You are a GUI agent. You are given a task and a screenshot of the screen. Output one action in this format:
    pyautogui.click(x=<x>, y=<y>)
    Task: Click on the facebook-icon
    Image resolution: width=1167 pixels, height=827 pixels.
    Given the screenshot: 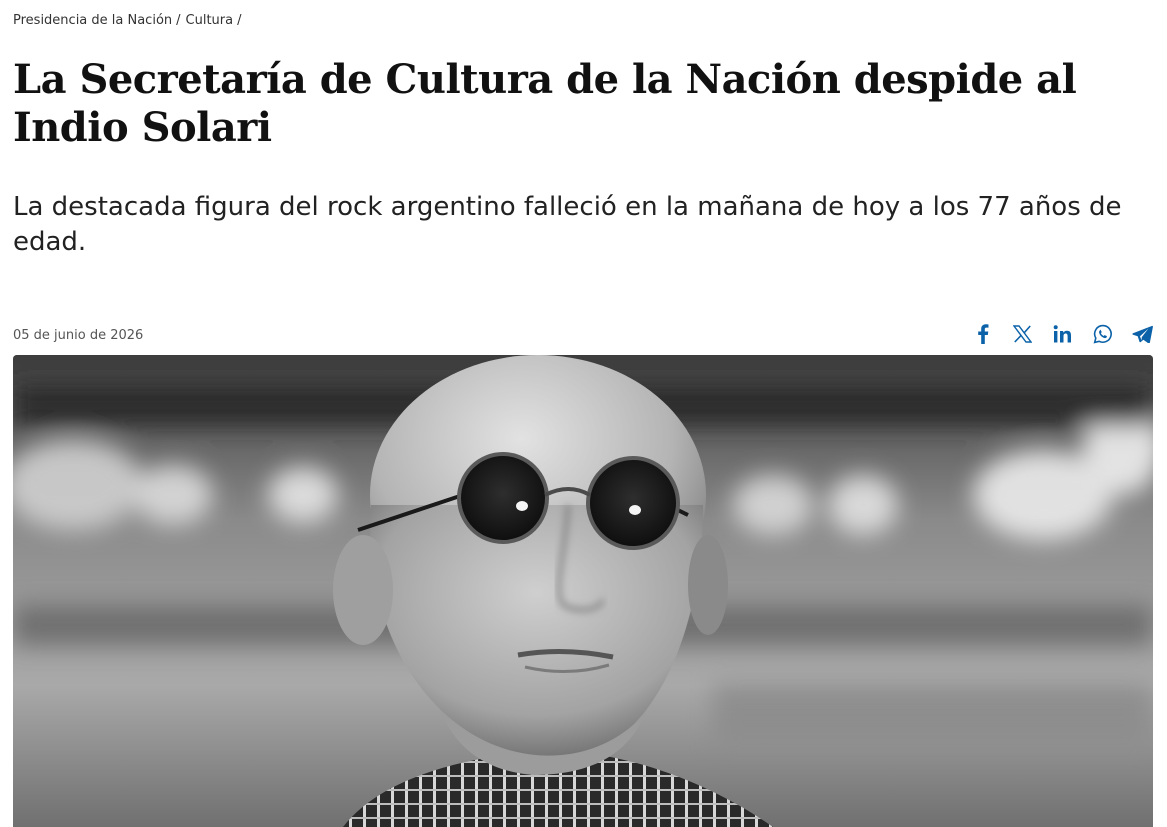 What is the action you would take?
    pyautogui.click(x=982, y=334)
    